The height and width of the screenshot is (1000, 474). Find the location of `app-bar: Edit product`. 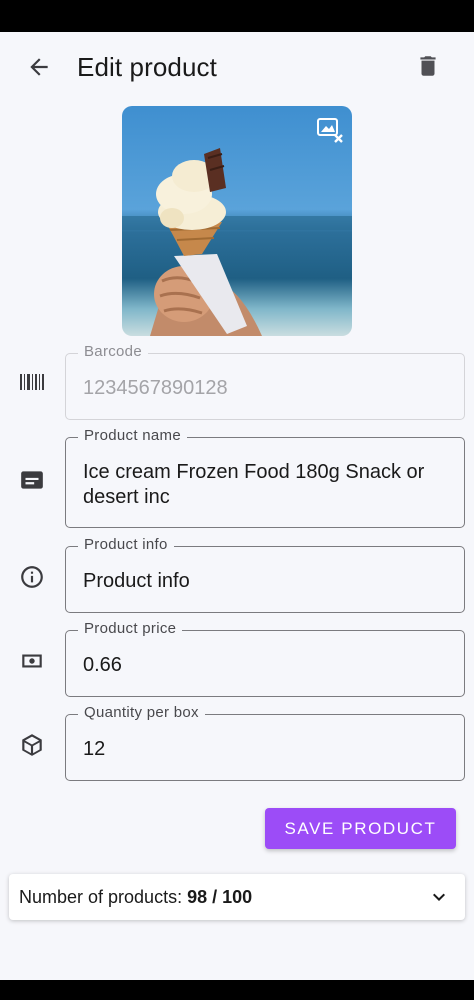

app-bar: Edit product is located at coordinates (237, 66).